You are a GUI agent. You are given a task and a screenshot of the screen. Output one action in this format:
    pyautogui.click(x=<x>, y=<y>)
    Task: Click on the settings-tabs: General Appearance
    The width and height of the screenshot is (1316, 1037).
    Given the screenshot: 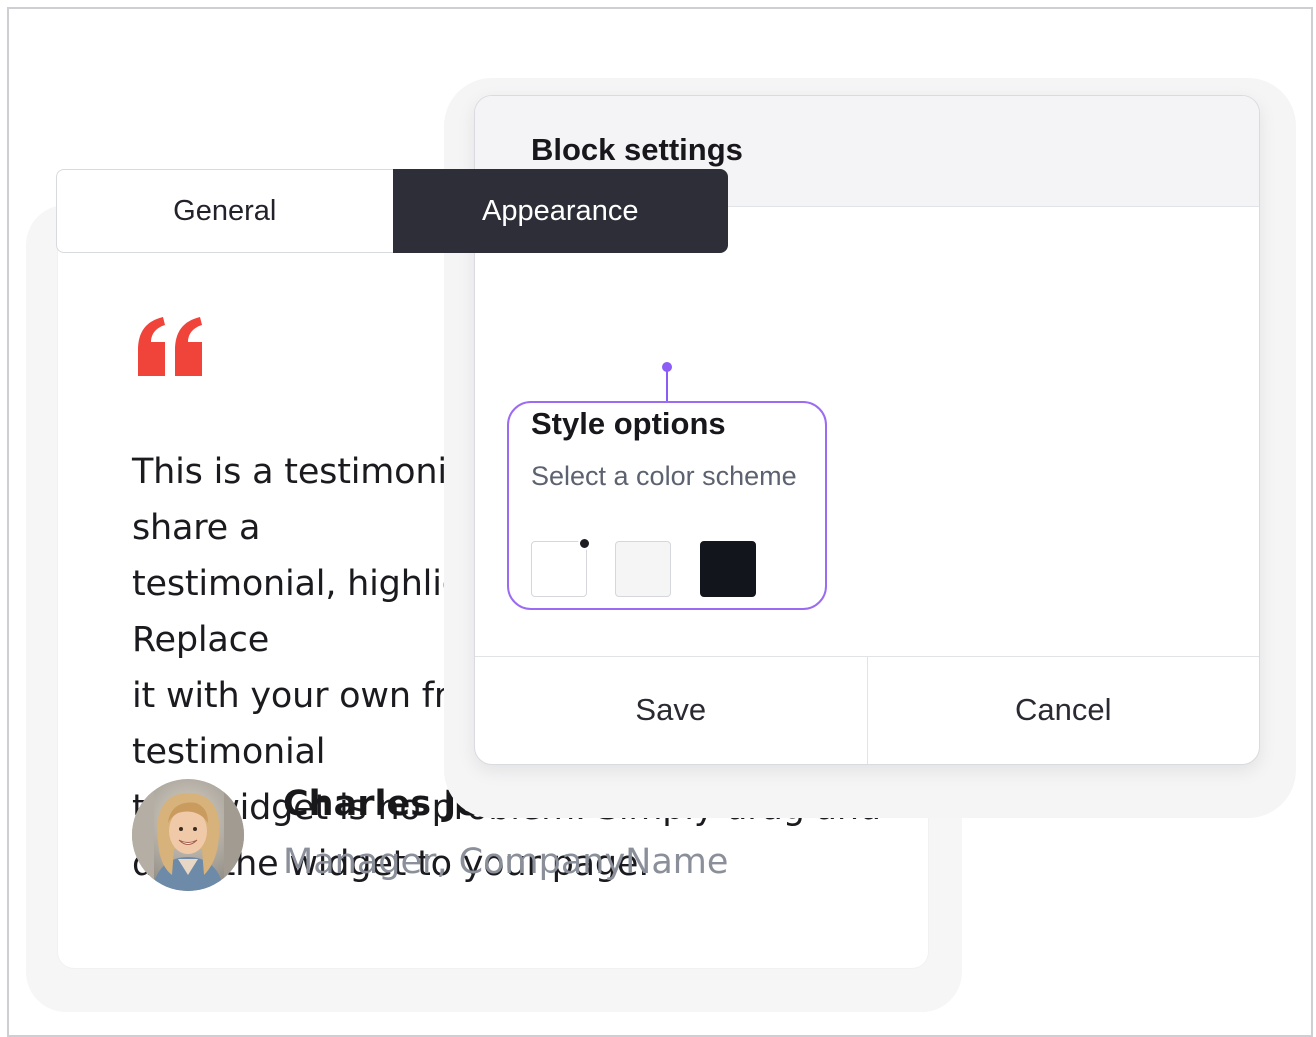 What is the action you would take?
    pyautogui.click(x=392, y=211)
    